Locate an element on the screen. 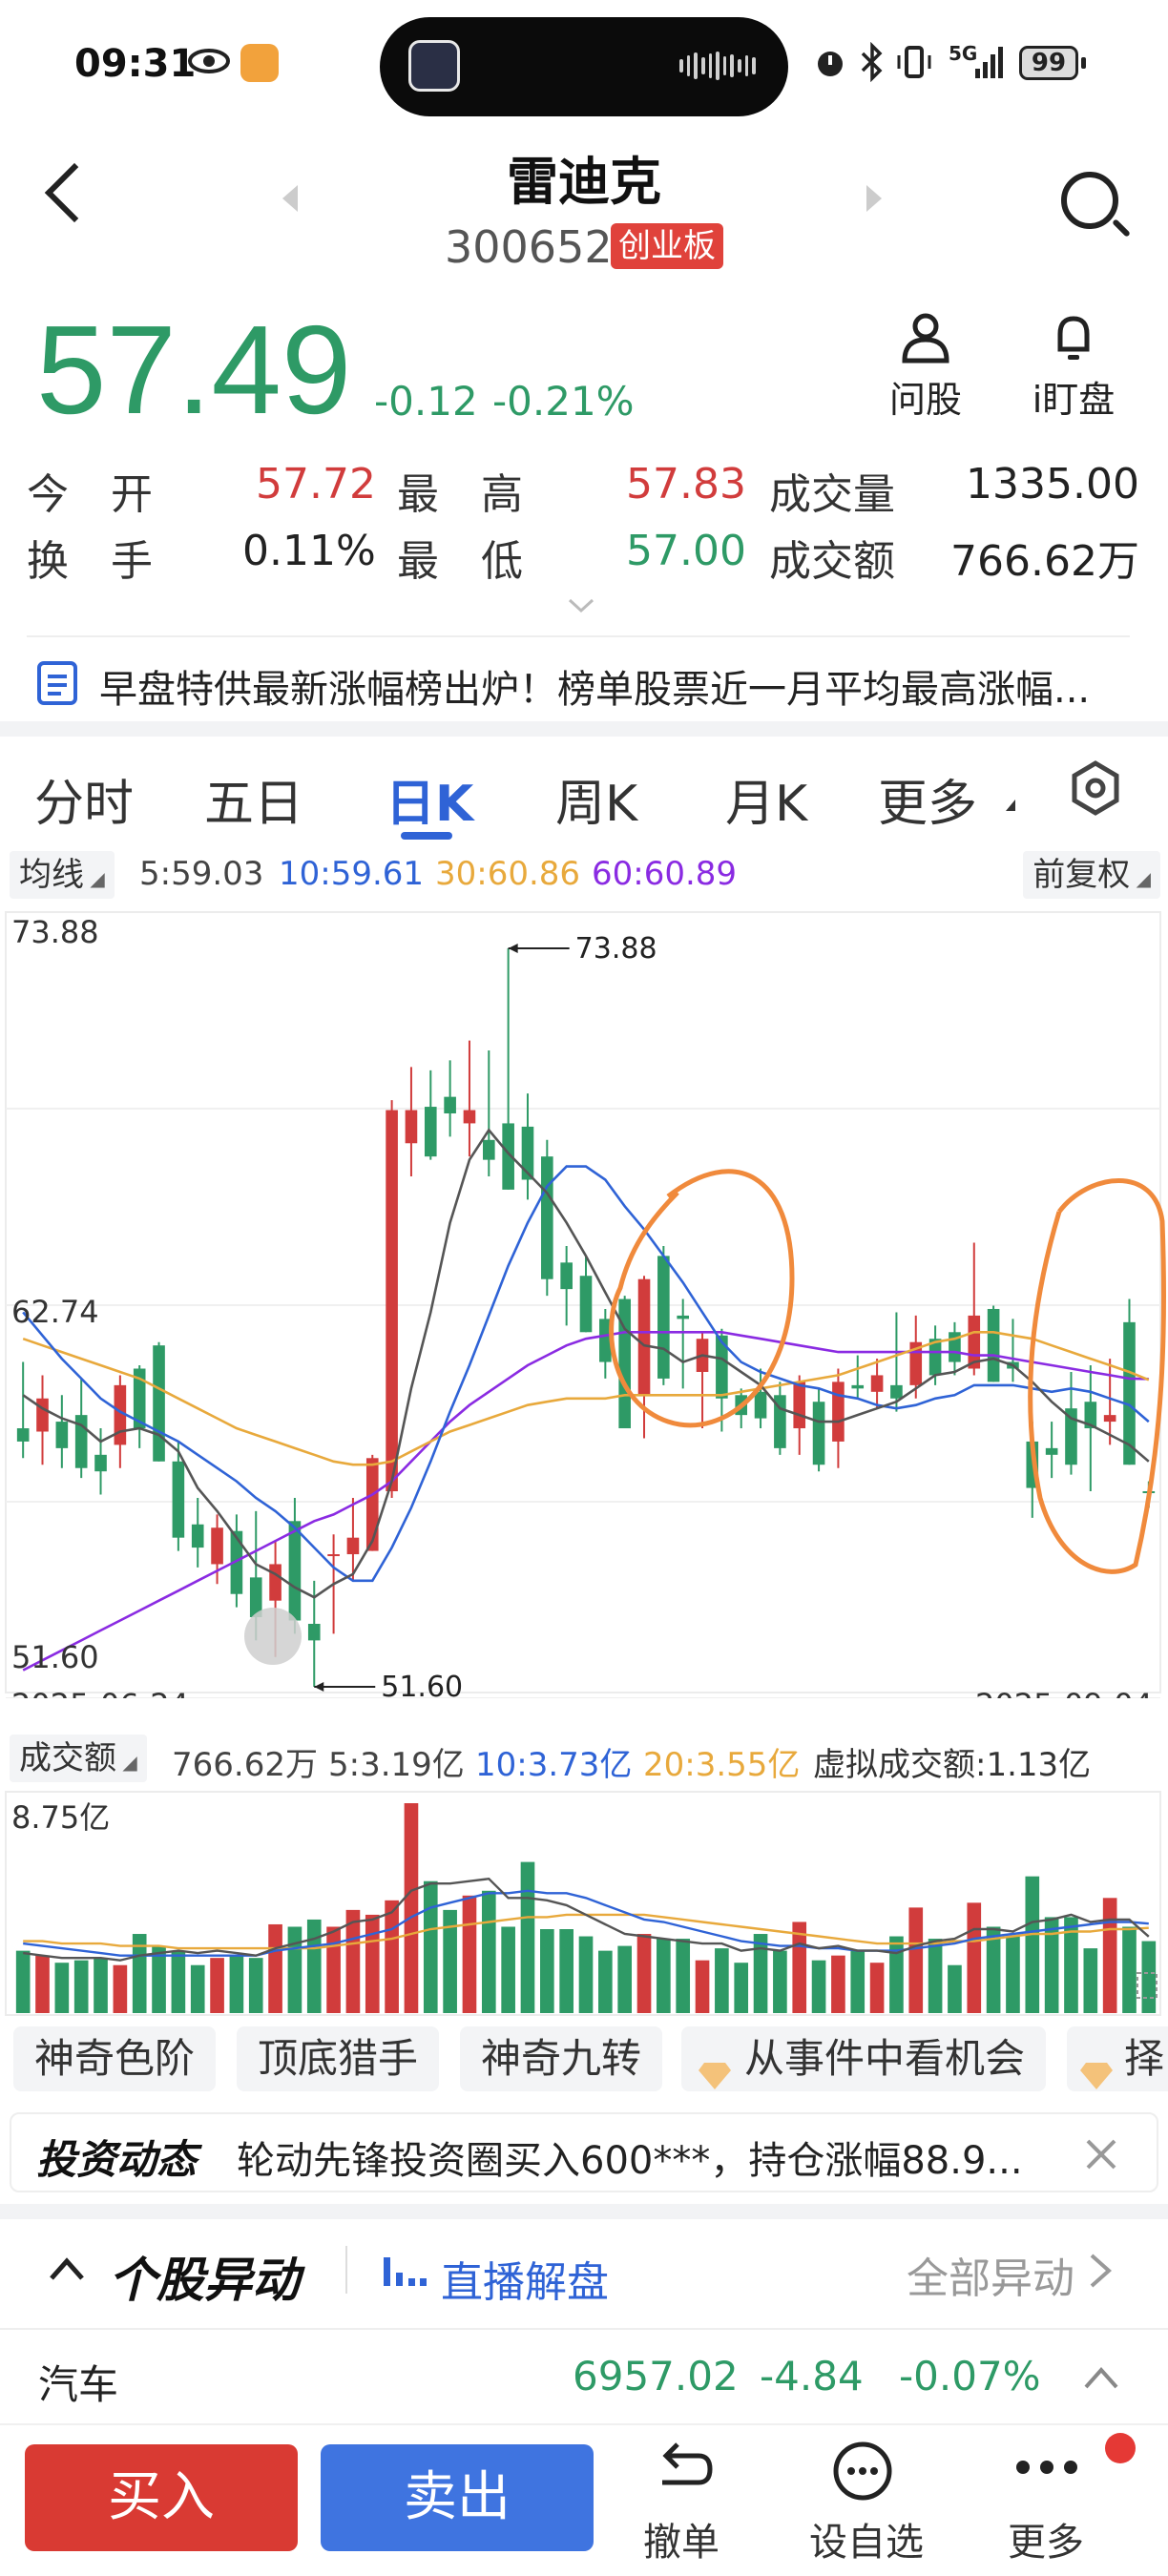 This screenshot has width=1168, height=2576. volume-selector: 成交额 ◢ is located at coordinates (78, 1758).